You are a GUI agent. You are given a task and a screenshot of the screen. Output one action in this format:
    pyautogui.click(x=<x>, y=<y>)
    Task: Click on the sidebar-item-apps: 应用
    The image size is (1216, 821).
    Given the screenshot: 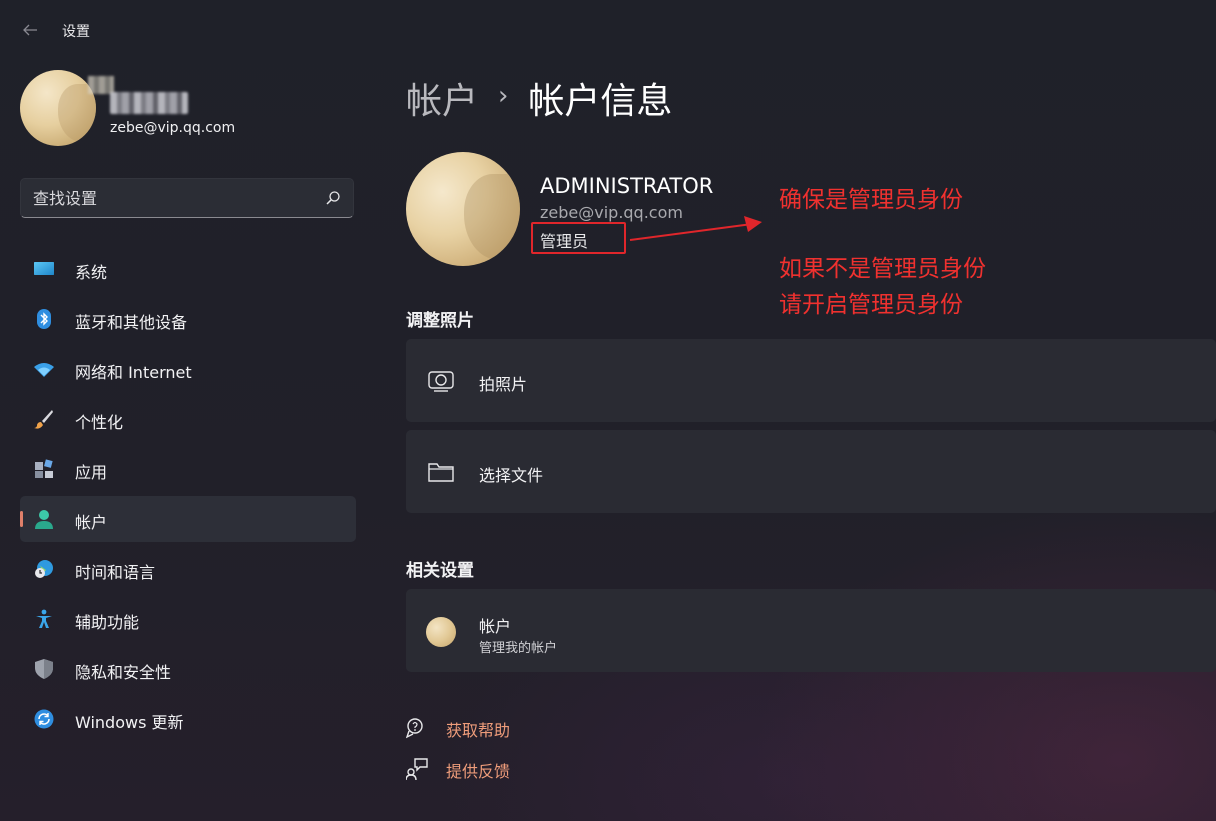 What is the action you would take?
    pyautogui.click(x=188, y=469)
    